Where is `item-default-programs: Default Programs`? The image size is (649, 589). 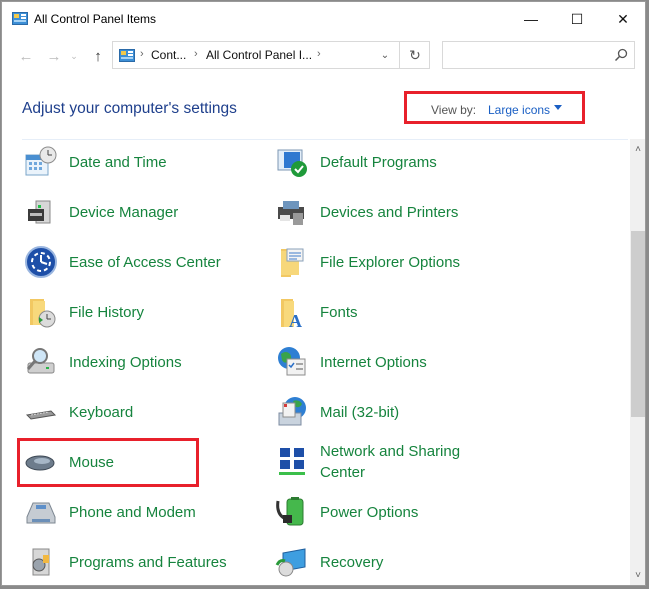 item-default-programs: Default Programs is located at coordinates (377, 162).